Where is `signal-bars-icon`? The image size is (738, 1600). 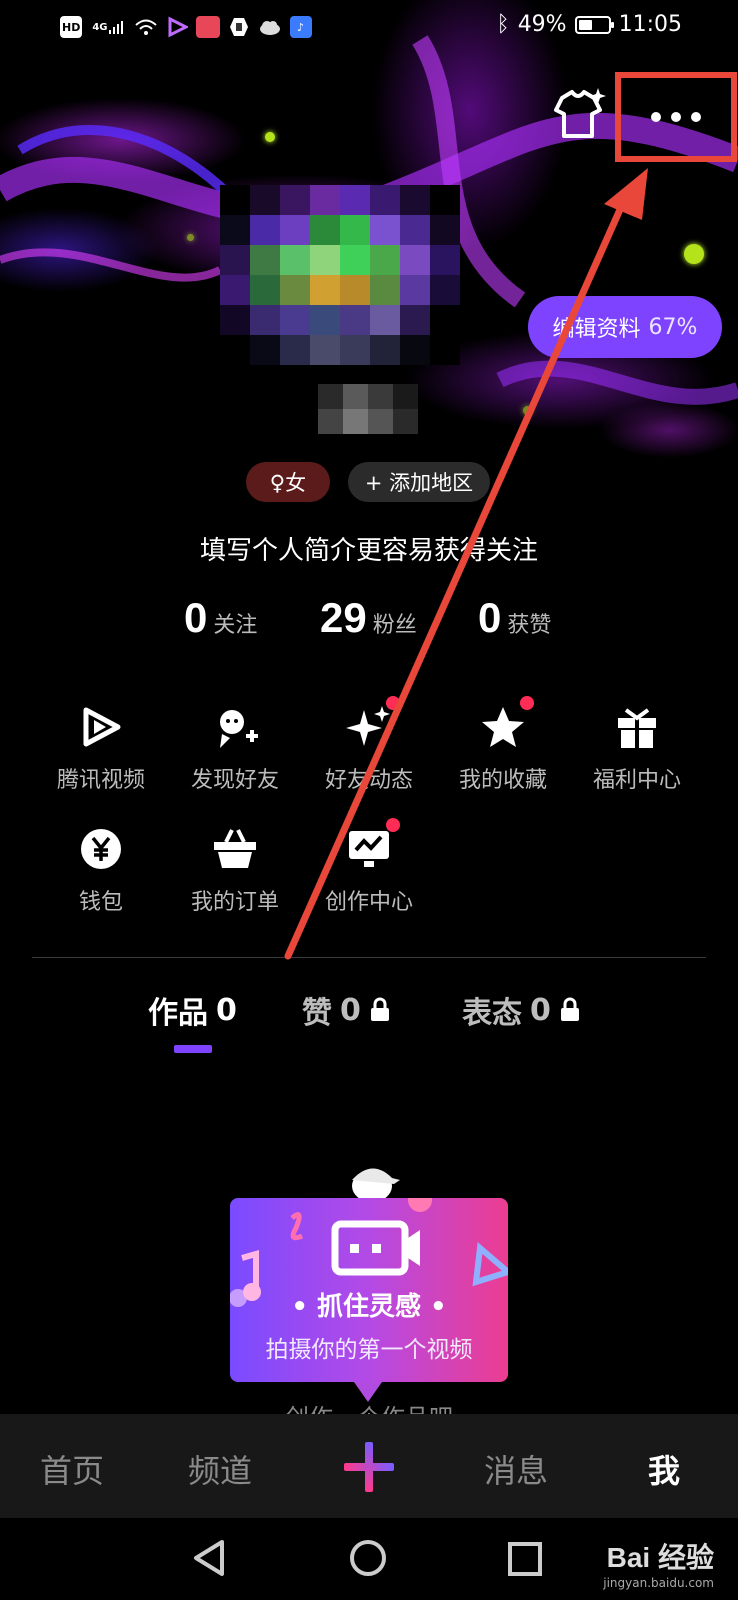
signal-bars-icon is located at coordinates (115, 27).